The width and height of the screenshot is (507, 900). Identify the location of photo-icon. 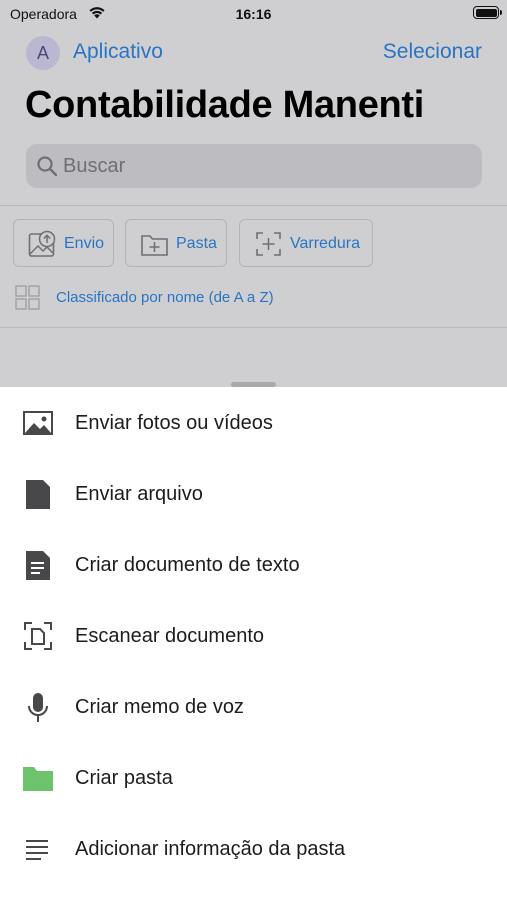
(38, 423).